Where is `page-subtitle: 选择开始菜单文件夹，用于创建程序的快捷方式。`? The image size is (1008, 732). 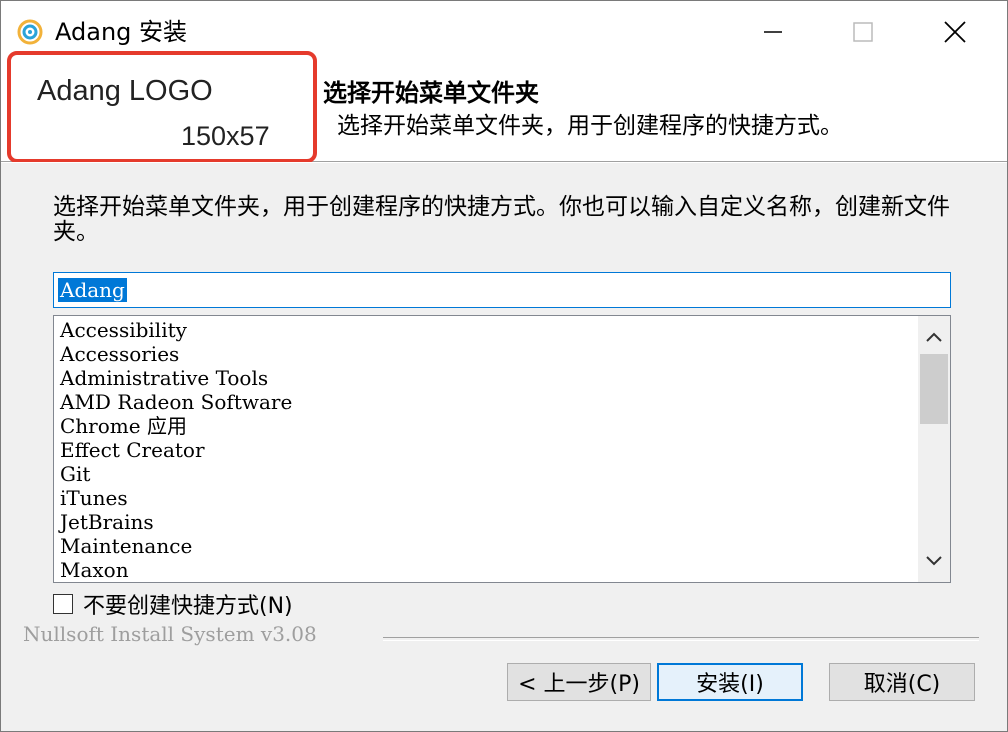
page-subtitle: 选择开始菜单文件夹，用于创建程序的快捷方式。 is located at coordinates (590, 126).